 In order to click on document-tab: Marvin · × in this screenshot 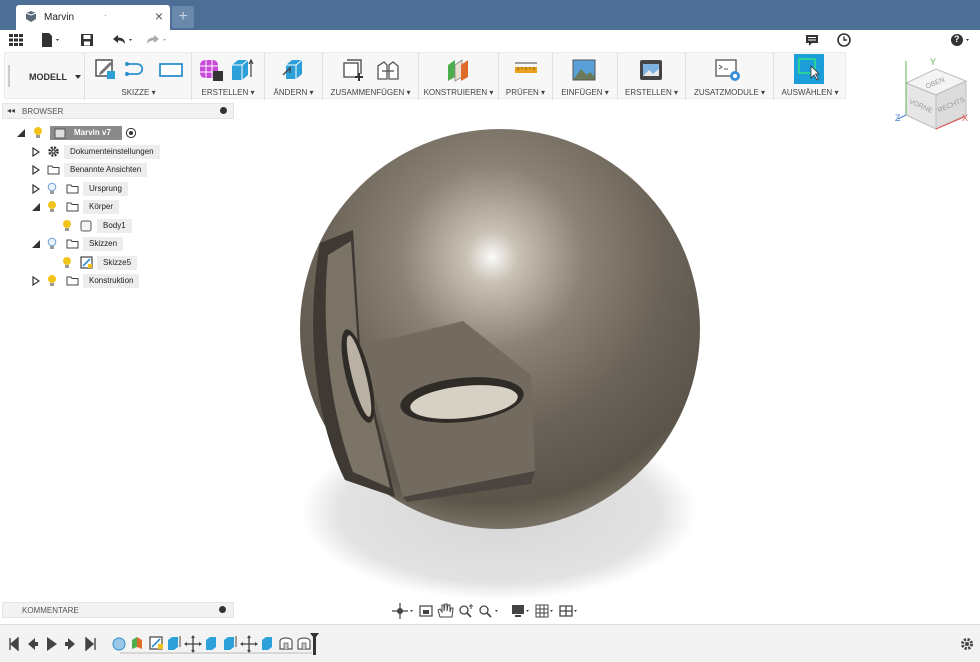, I will do `click(93, 17)`.